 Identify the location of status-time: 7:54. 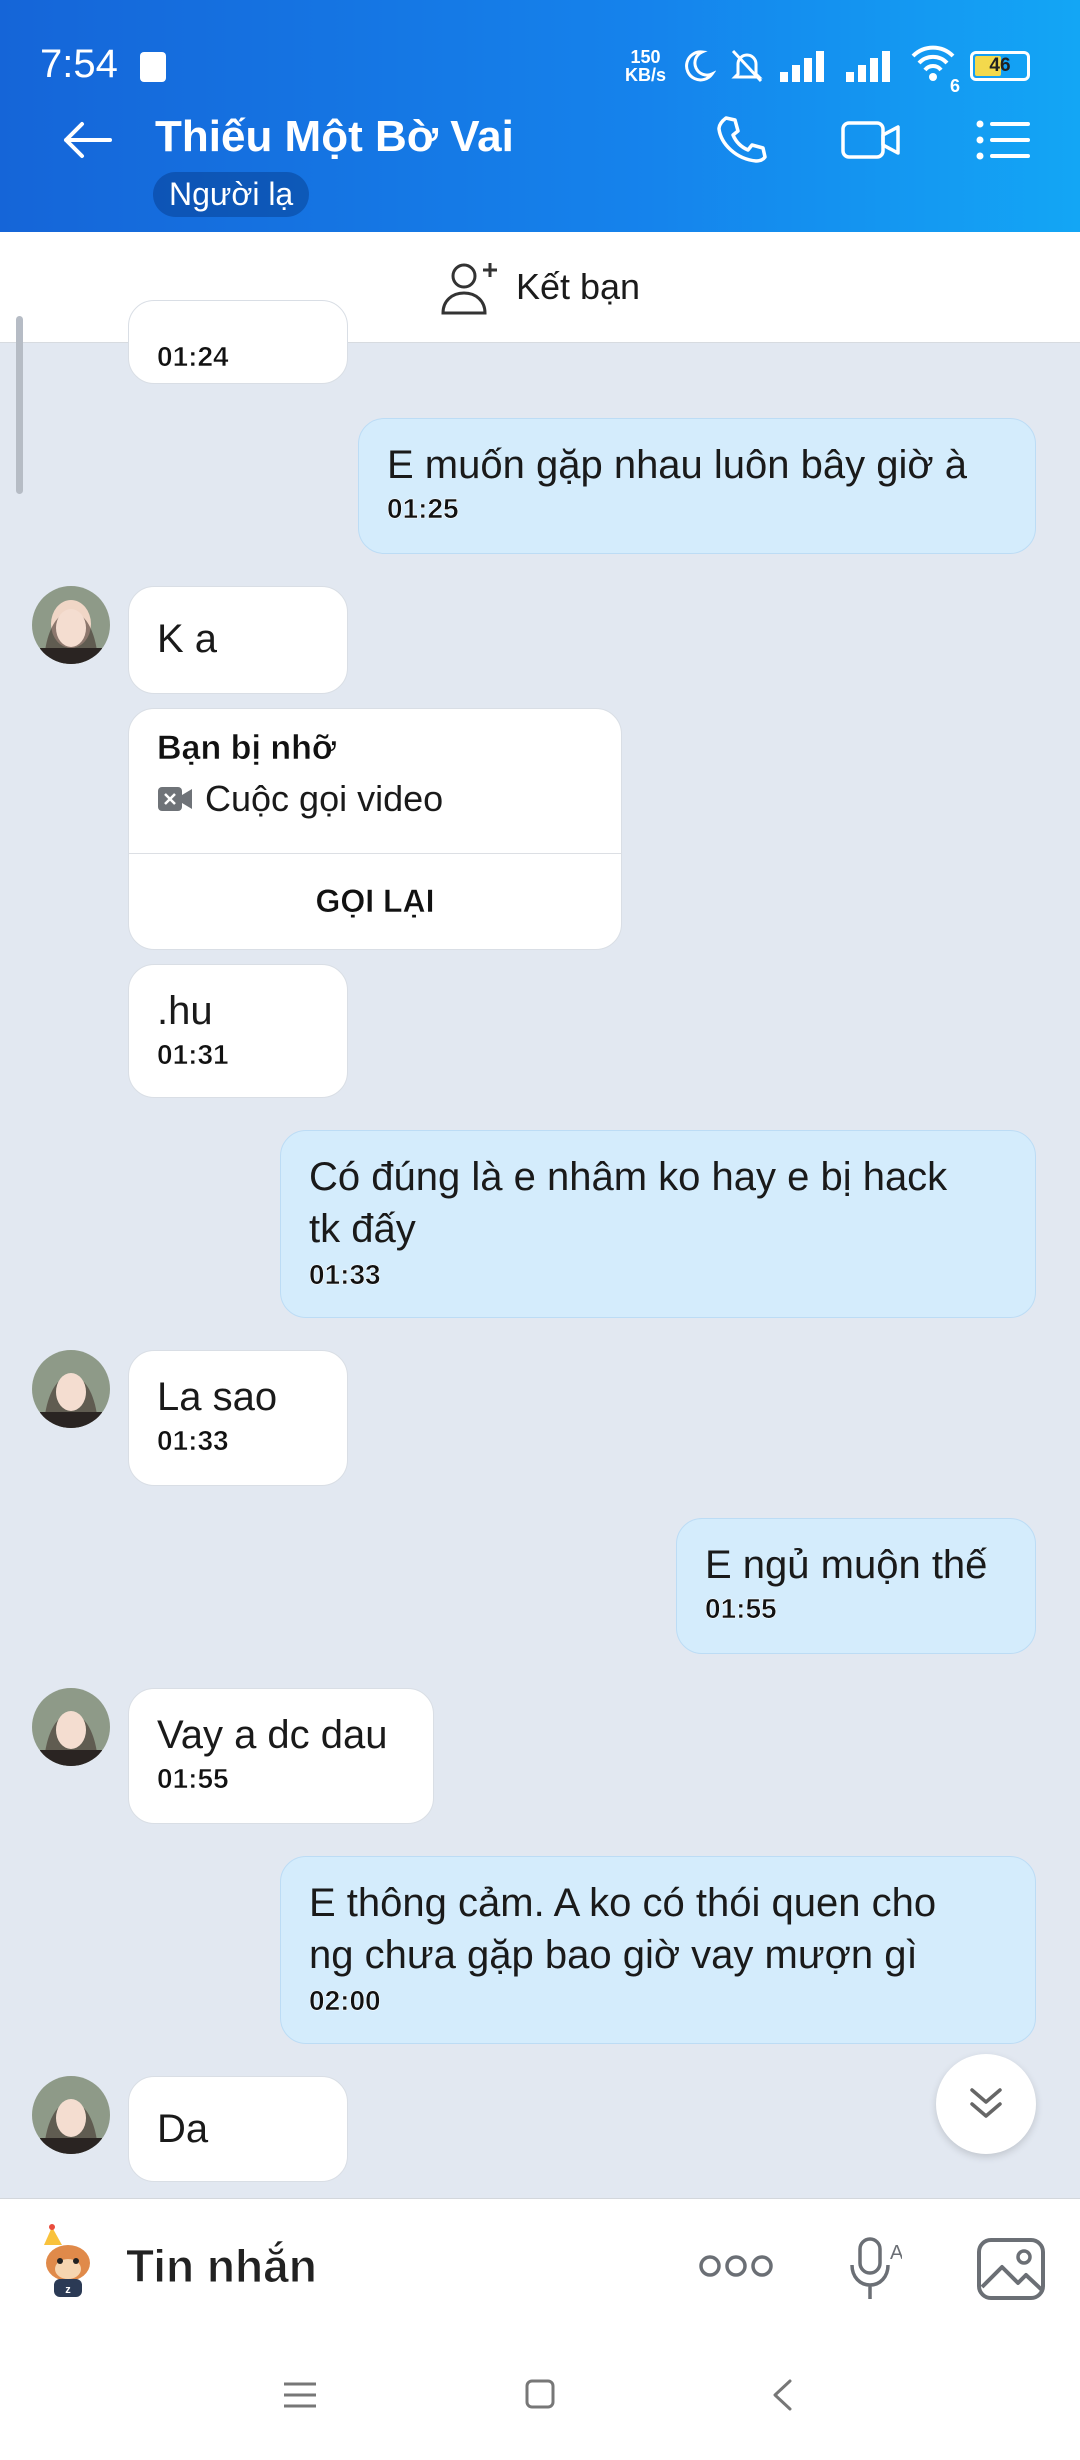
(79, 64).